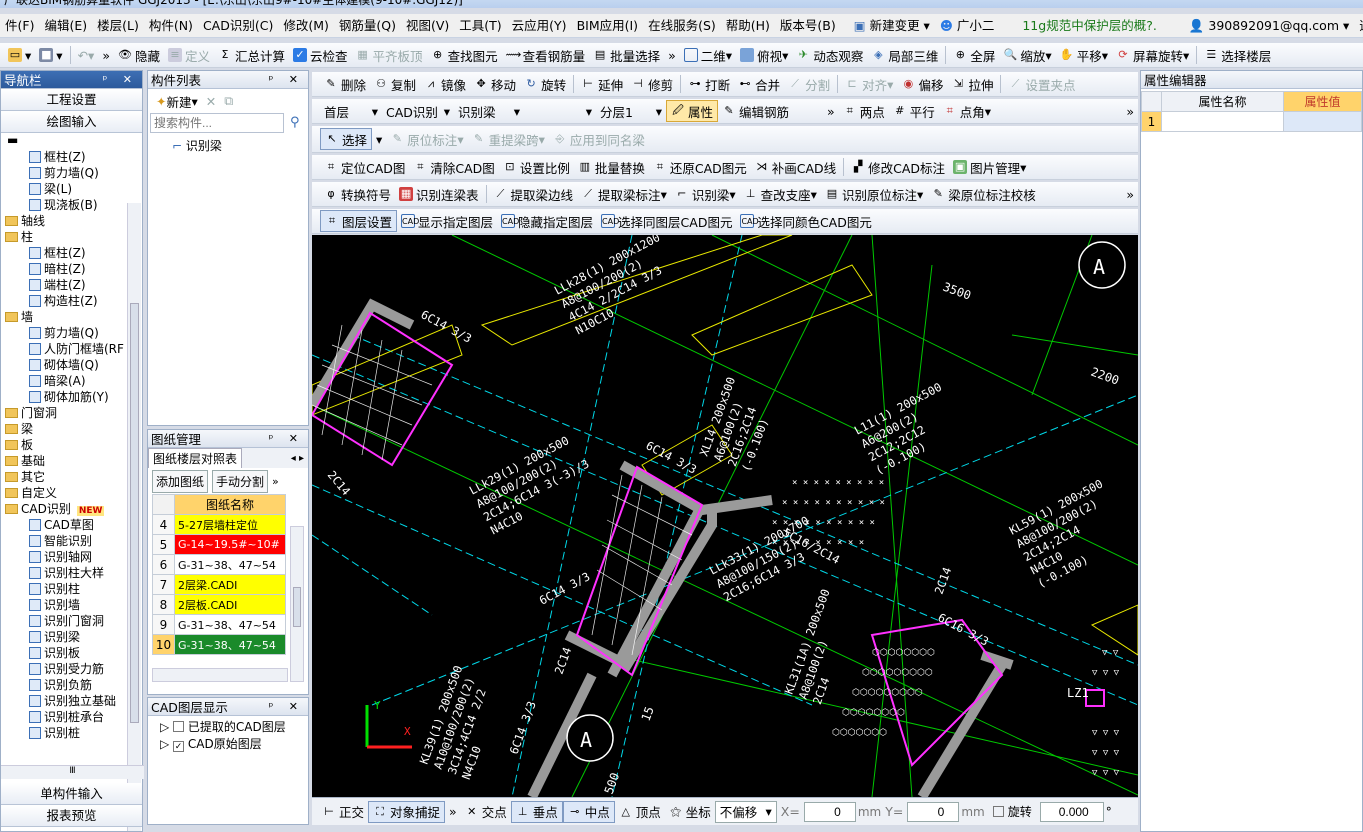 This screenshot has height=832, width=1363. What do you see at coordinates (73, 589) in the screenshot?
I see `nav-tree-item: 识别柱` at bounding box center [73, 589].